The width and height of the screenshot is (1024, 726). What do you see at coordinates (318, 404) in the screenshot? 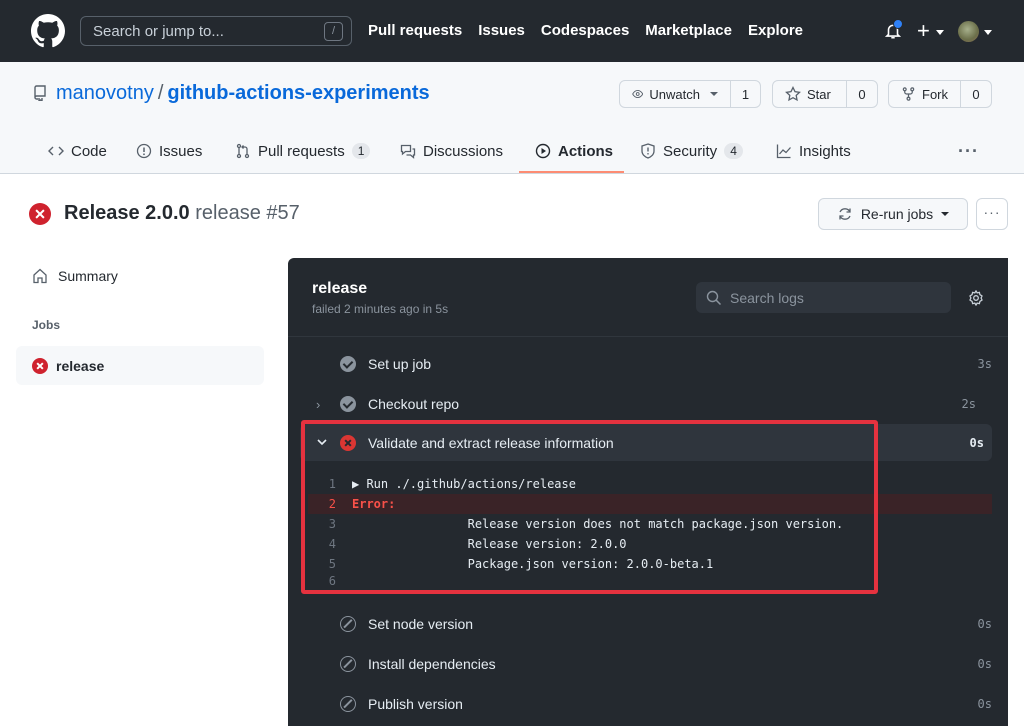
I see `chevron-right-icon: ›` at bounding box center [318, 404].